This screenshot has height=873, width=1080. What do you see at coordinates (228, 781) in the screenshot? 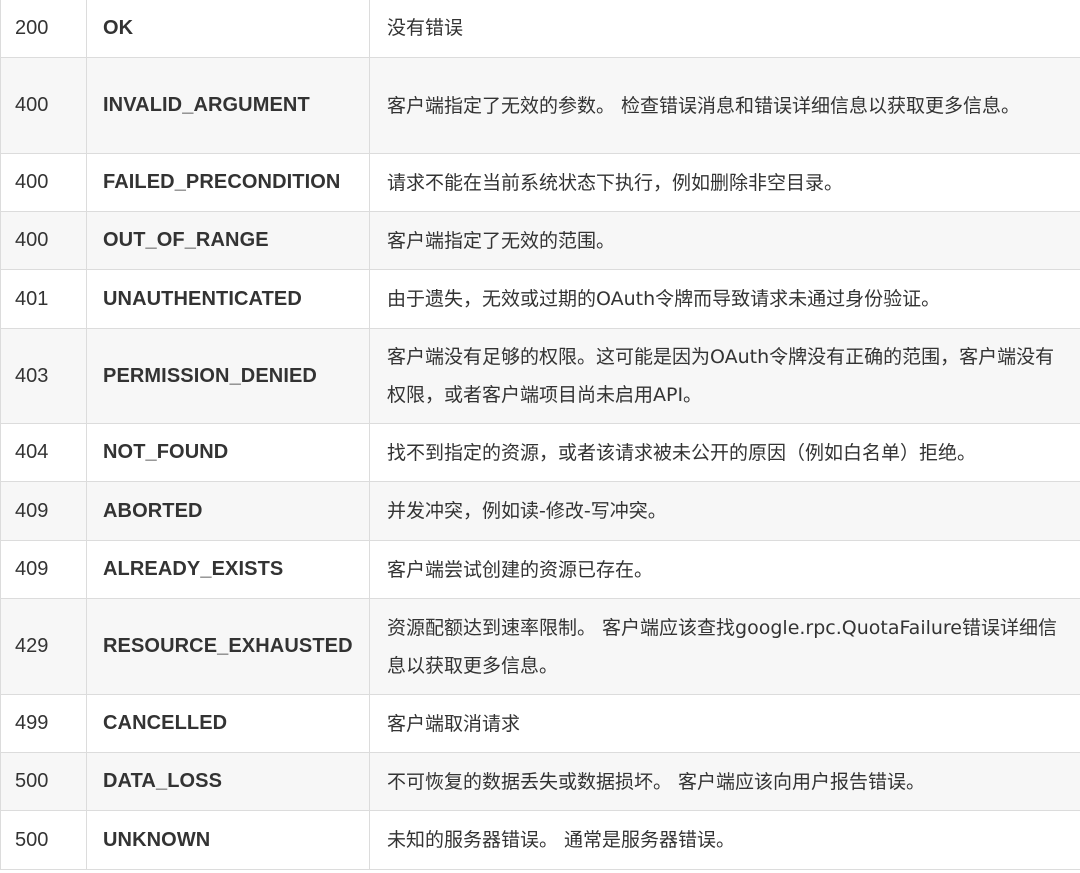
I see `error-name-cell: DATA_LOSS` at bounding box center [228, 781].